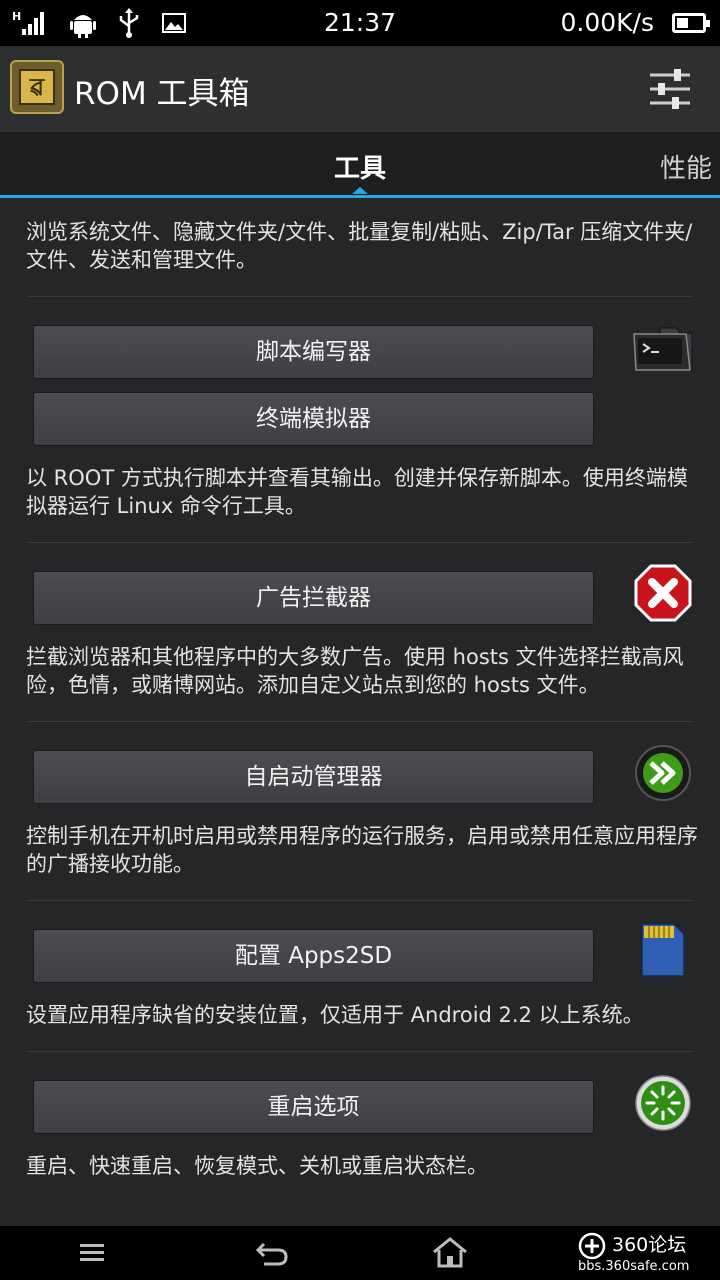  I want to click on plus-circle-icon, so click(592, 1246).